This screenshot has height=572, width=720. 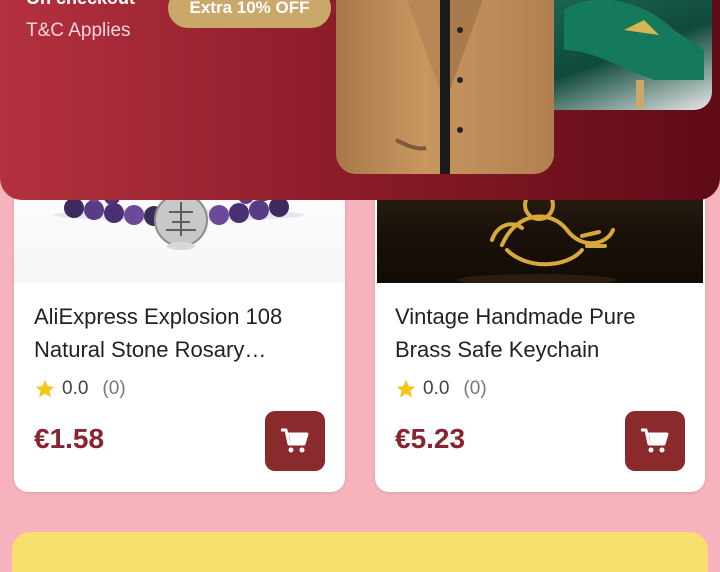 I want to click on product-price: €5.23, so click(x=430, y=438).